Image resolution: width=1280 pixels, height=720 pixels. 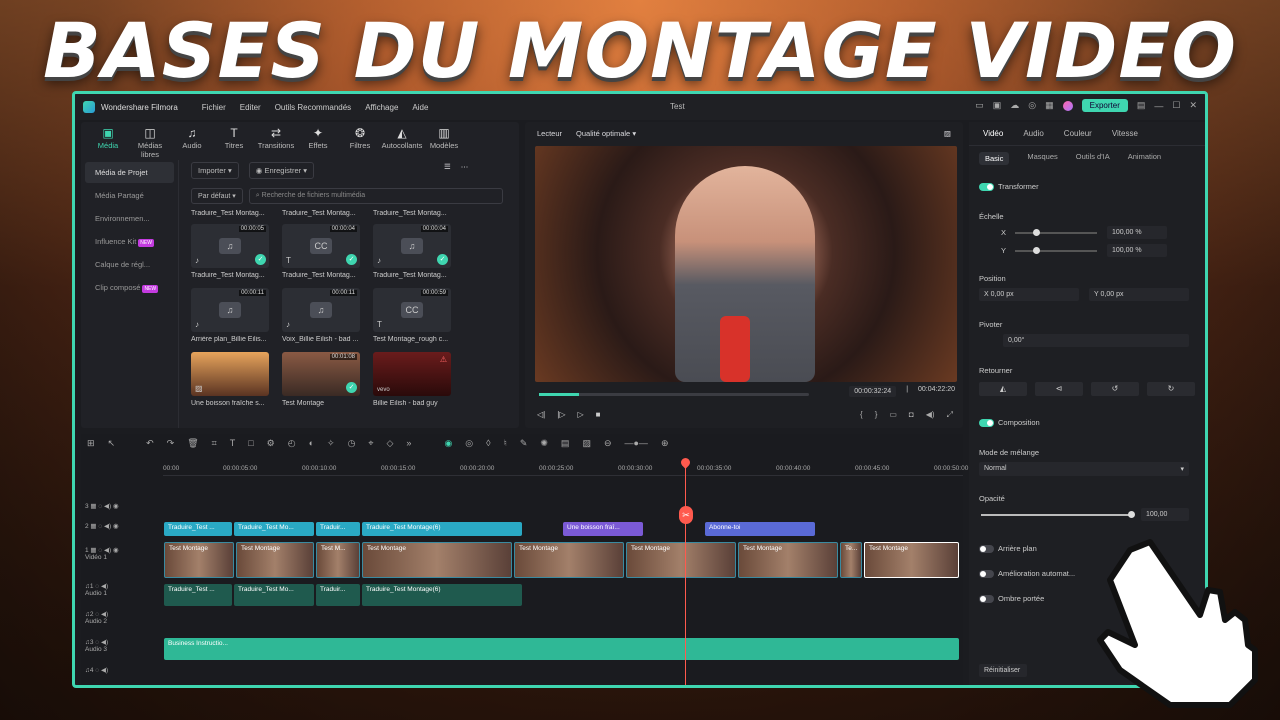 I want to click on close-icon: ✕, so click(x=1193, y=105).